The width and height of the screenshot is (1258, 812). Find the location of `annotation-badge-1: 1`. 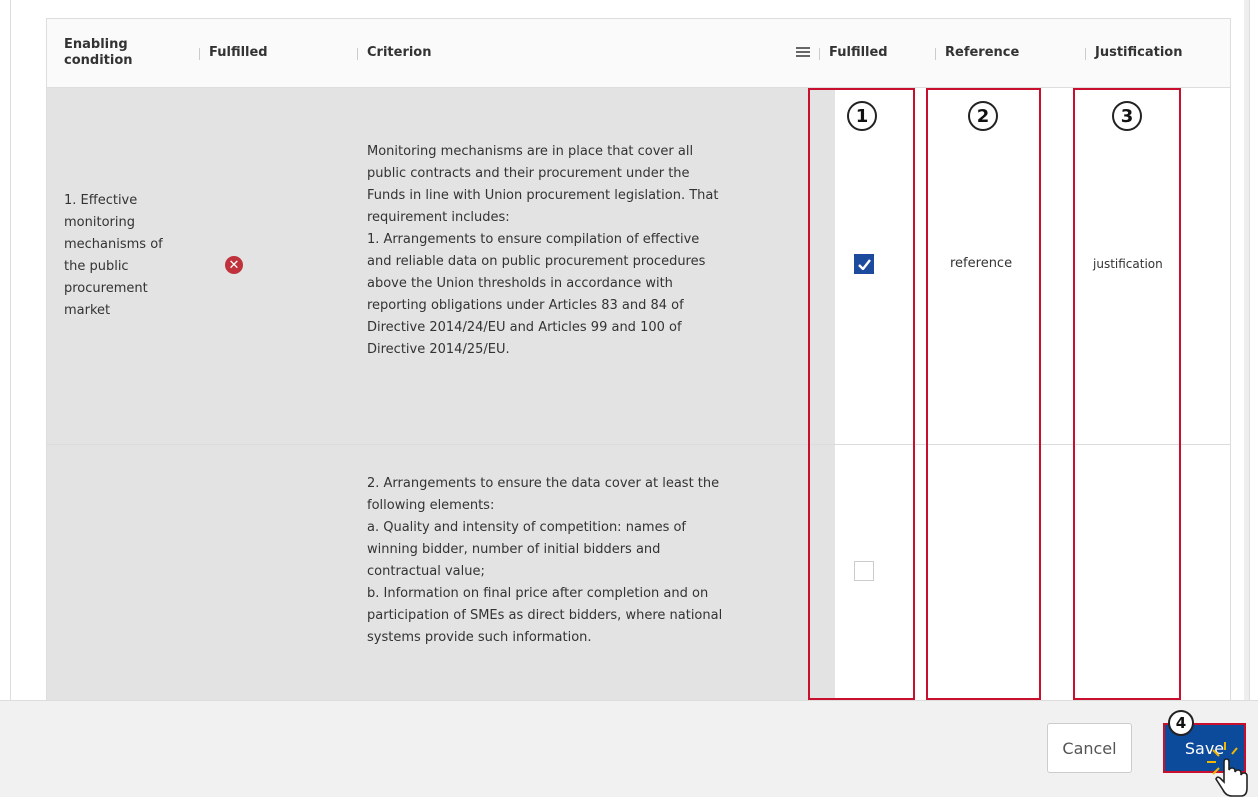

annotation-badge-1: 1 is located at coordinates (862, 116).